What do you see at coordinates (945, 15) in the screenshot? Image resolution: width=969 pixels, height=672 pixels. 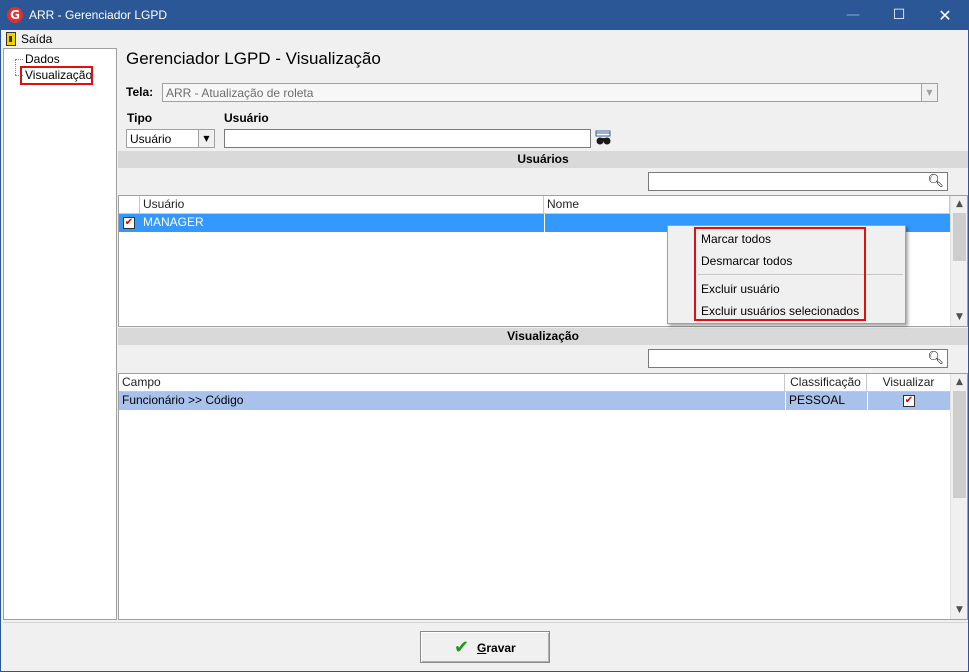 I see `close-button: ✕` at bounding box center [945, 15].